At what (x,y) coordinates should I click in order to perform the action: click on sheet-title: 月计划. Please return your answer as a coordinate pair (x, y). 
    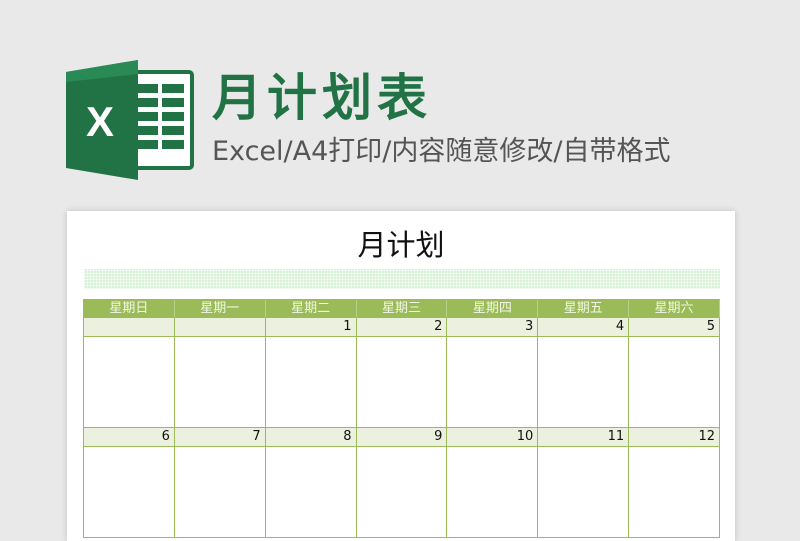
    Looking at the image, I should click on (401, 245).